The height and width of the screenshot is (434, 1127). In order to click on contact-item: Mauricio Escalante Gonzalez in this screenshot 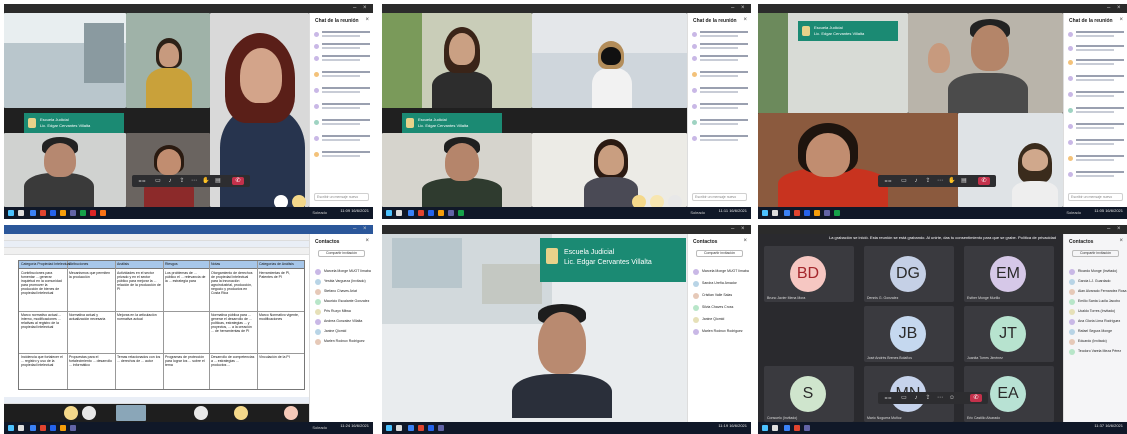, I will do `click(342, 302)`.